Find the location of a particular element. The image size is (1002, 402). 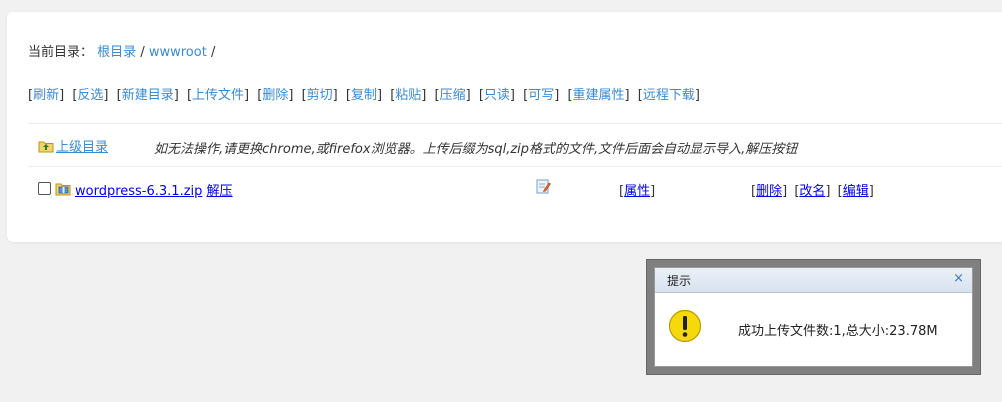

new-folder-button: 新建目录 is located at coordinates (148, 95).